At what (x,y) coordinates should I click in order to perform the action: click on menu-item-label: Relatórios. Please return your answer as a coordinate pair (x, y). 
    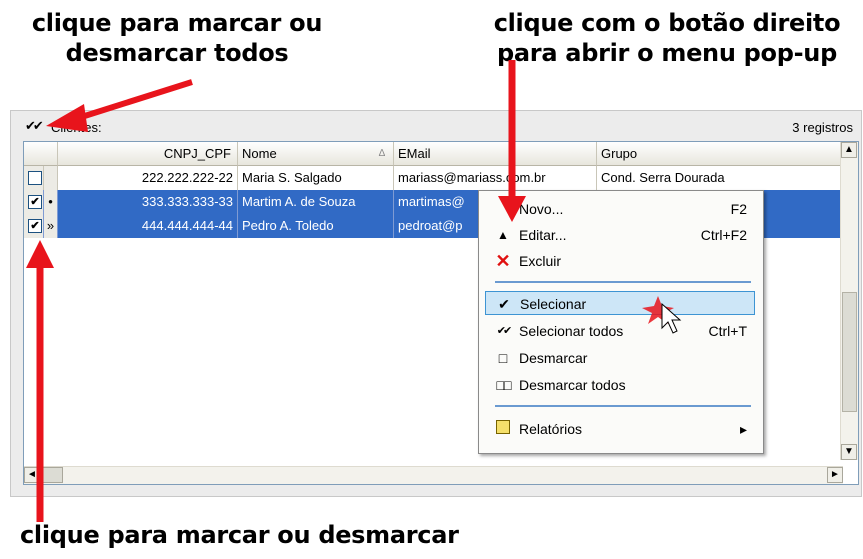
    Looking at the image, I should click on (551, 429).